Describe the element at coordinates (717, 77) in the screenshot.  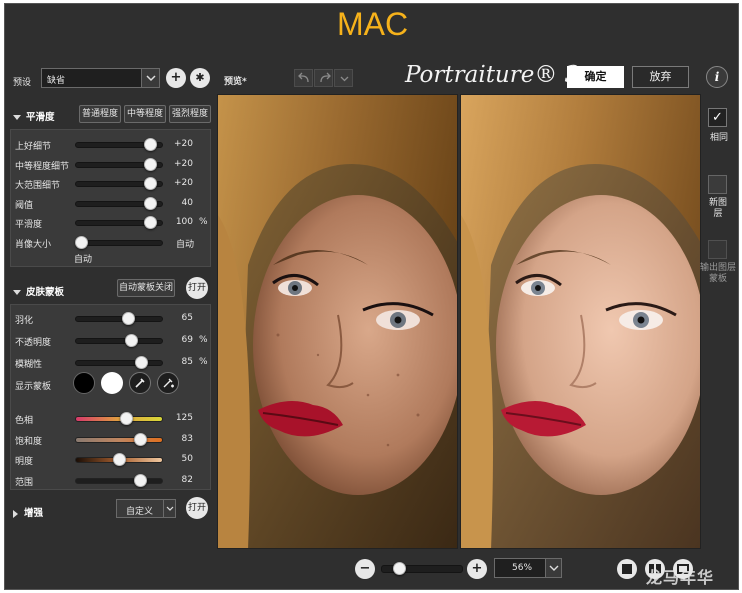
I see `info-button: i` at that location.